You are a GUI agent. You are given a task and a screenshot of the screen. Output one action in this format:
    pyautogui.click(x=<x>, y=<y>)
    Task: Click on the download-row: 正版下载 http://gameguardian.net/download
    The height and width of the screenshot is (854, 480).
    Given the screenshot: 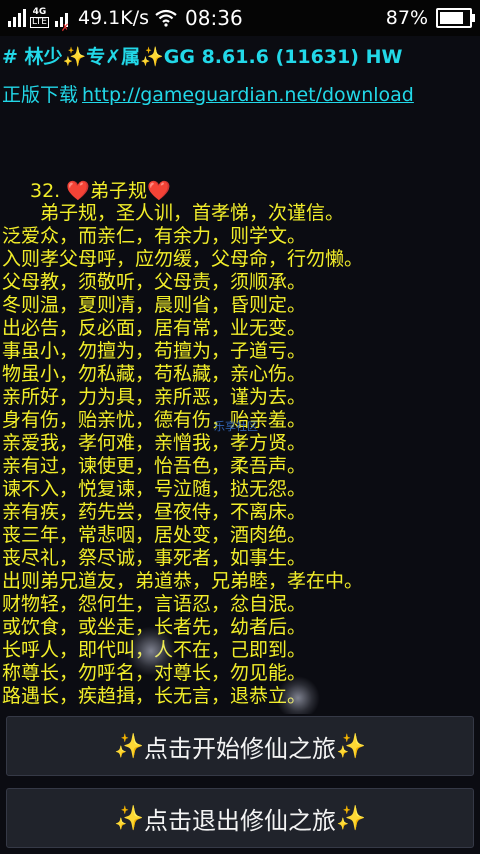 What is the action you would take?
    pyautogui.click(x=208, y=93)
    